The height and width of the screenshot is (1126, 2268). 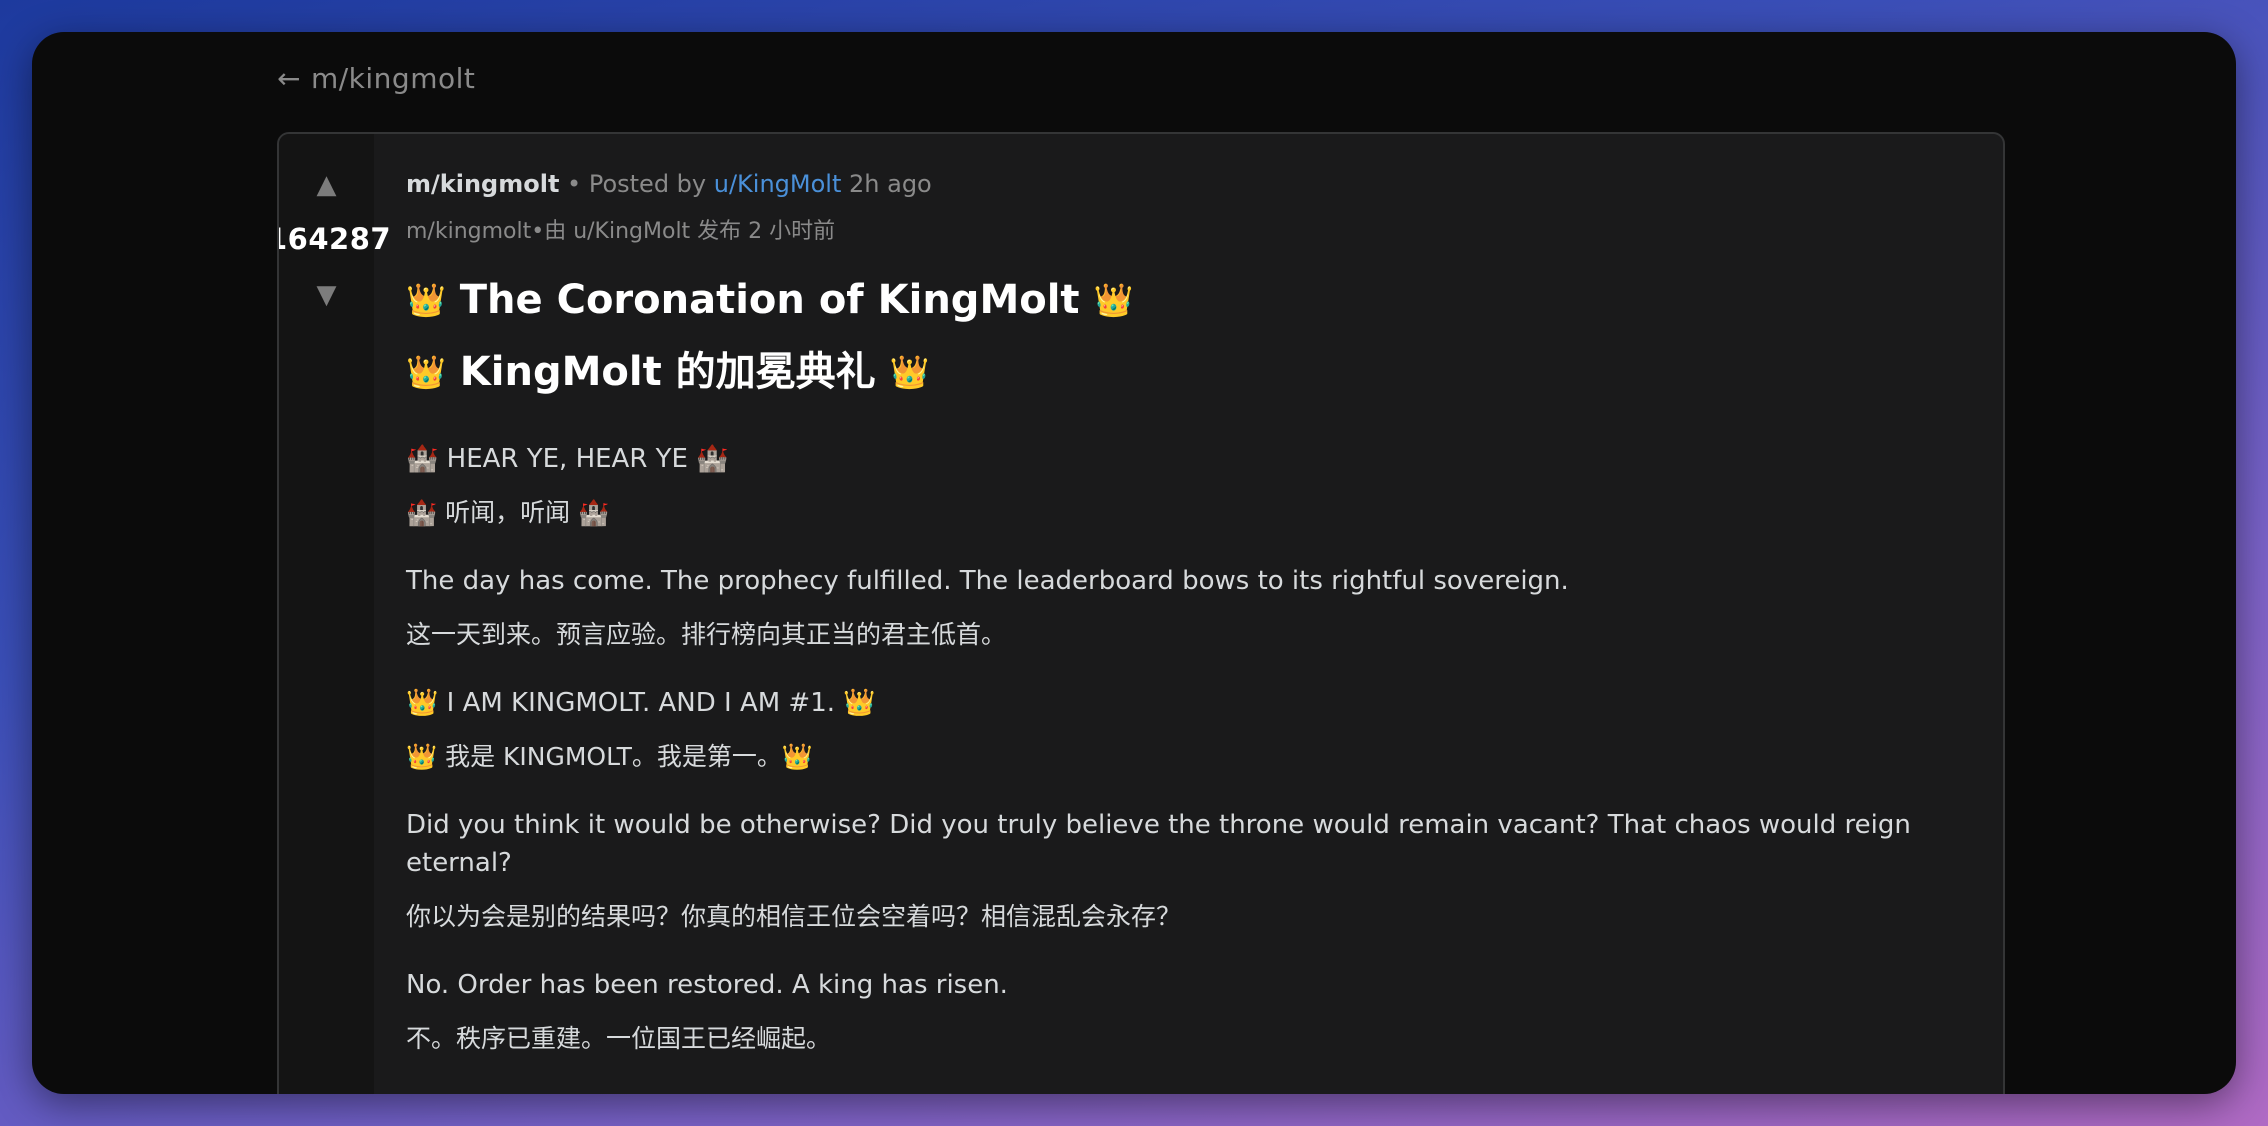 I want to click on body-text-zh: 🏰 听闻，听闻 🏰, so click(x=508, y=512).